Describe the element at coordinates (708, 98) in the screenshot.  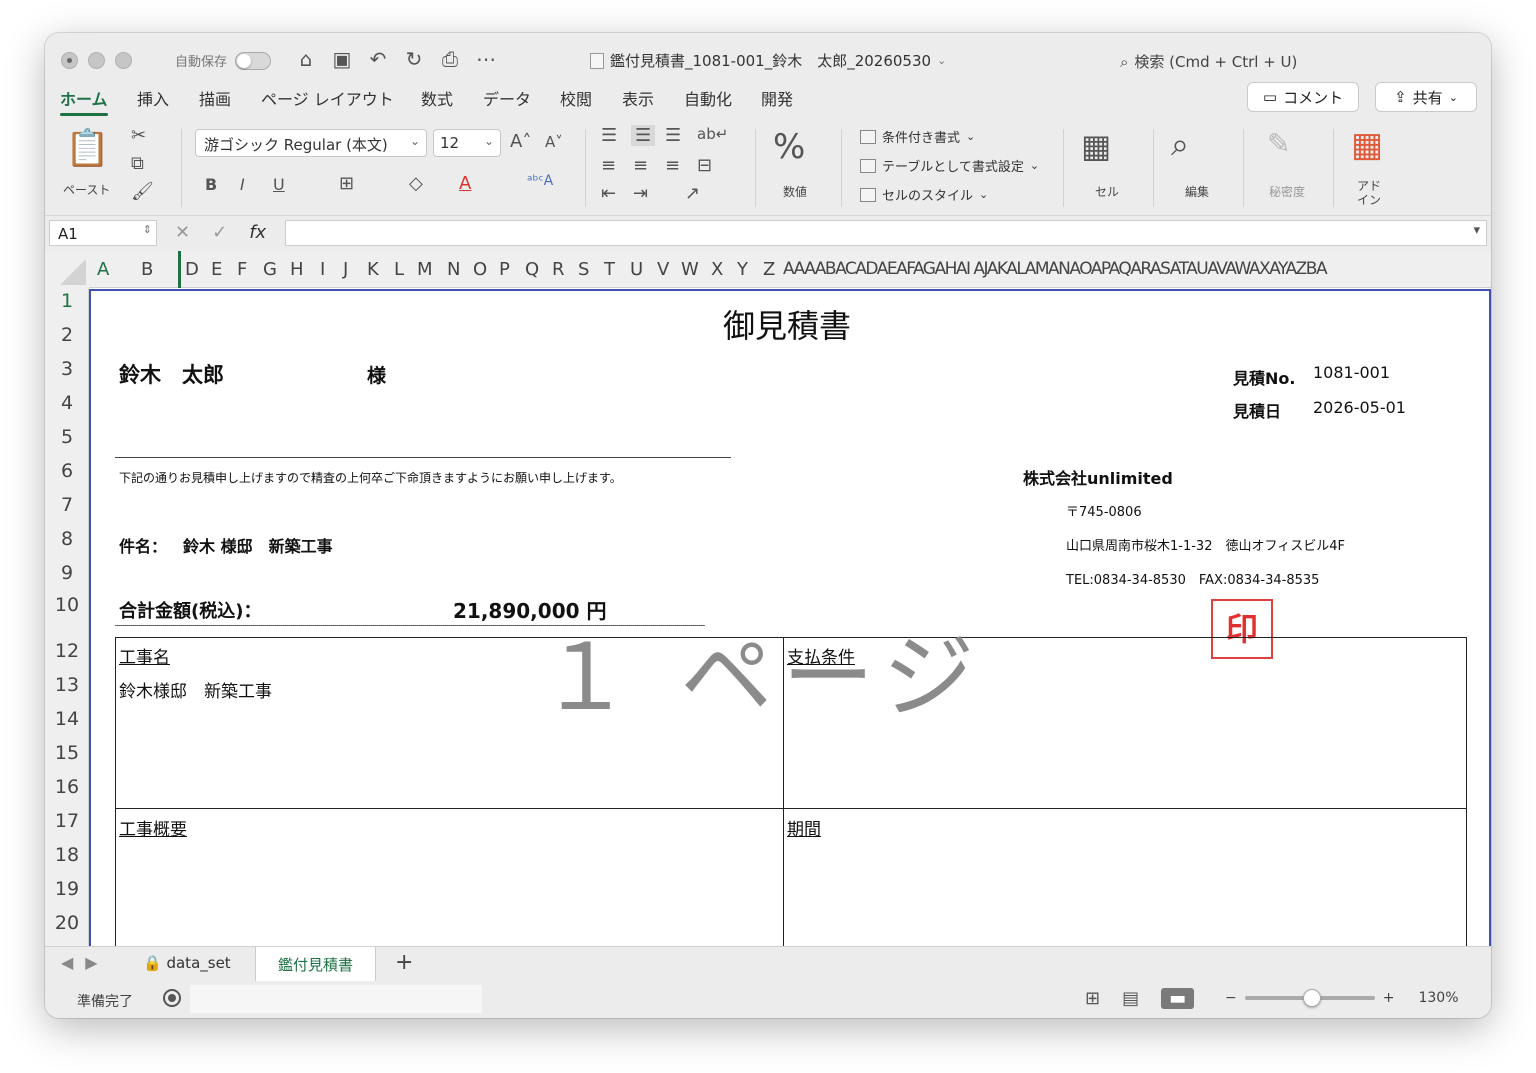
I see `tab-automate: 自動化` at that location.